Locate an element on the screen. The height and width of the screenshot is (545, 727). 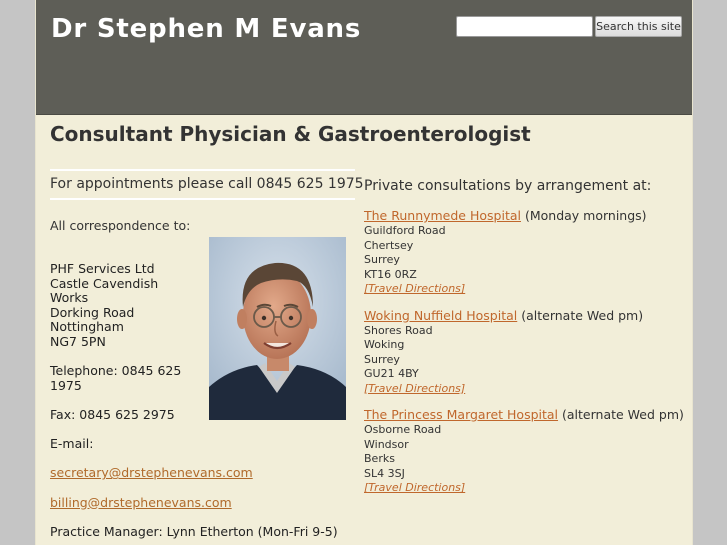
hospital-link-runnymede: The Runnymede Hospital is located at coordinates (442, 215).